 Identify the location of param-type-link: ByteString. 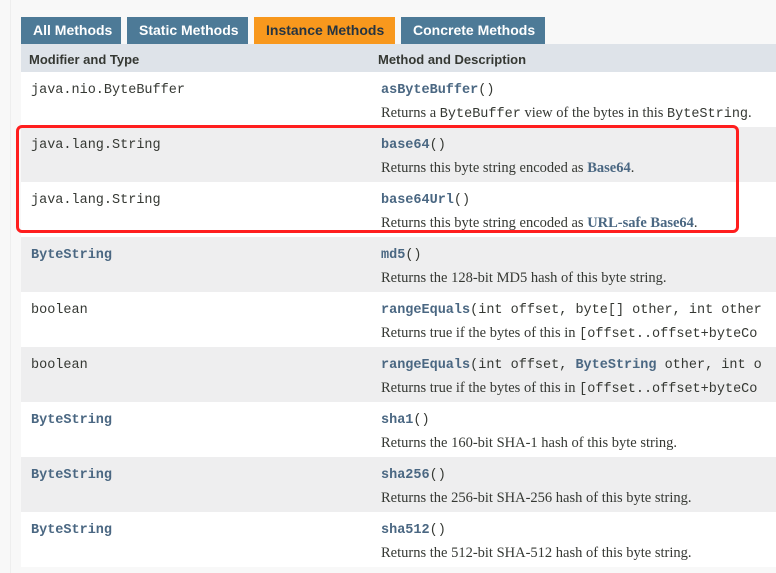
(615, 365).